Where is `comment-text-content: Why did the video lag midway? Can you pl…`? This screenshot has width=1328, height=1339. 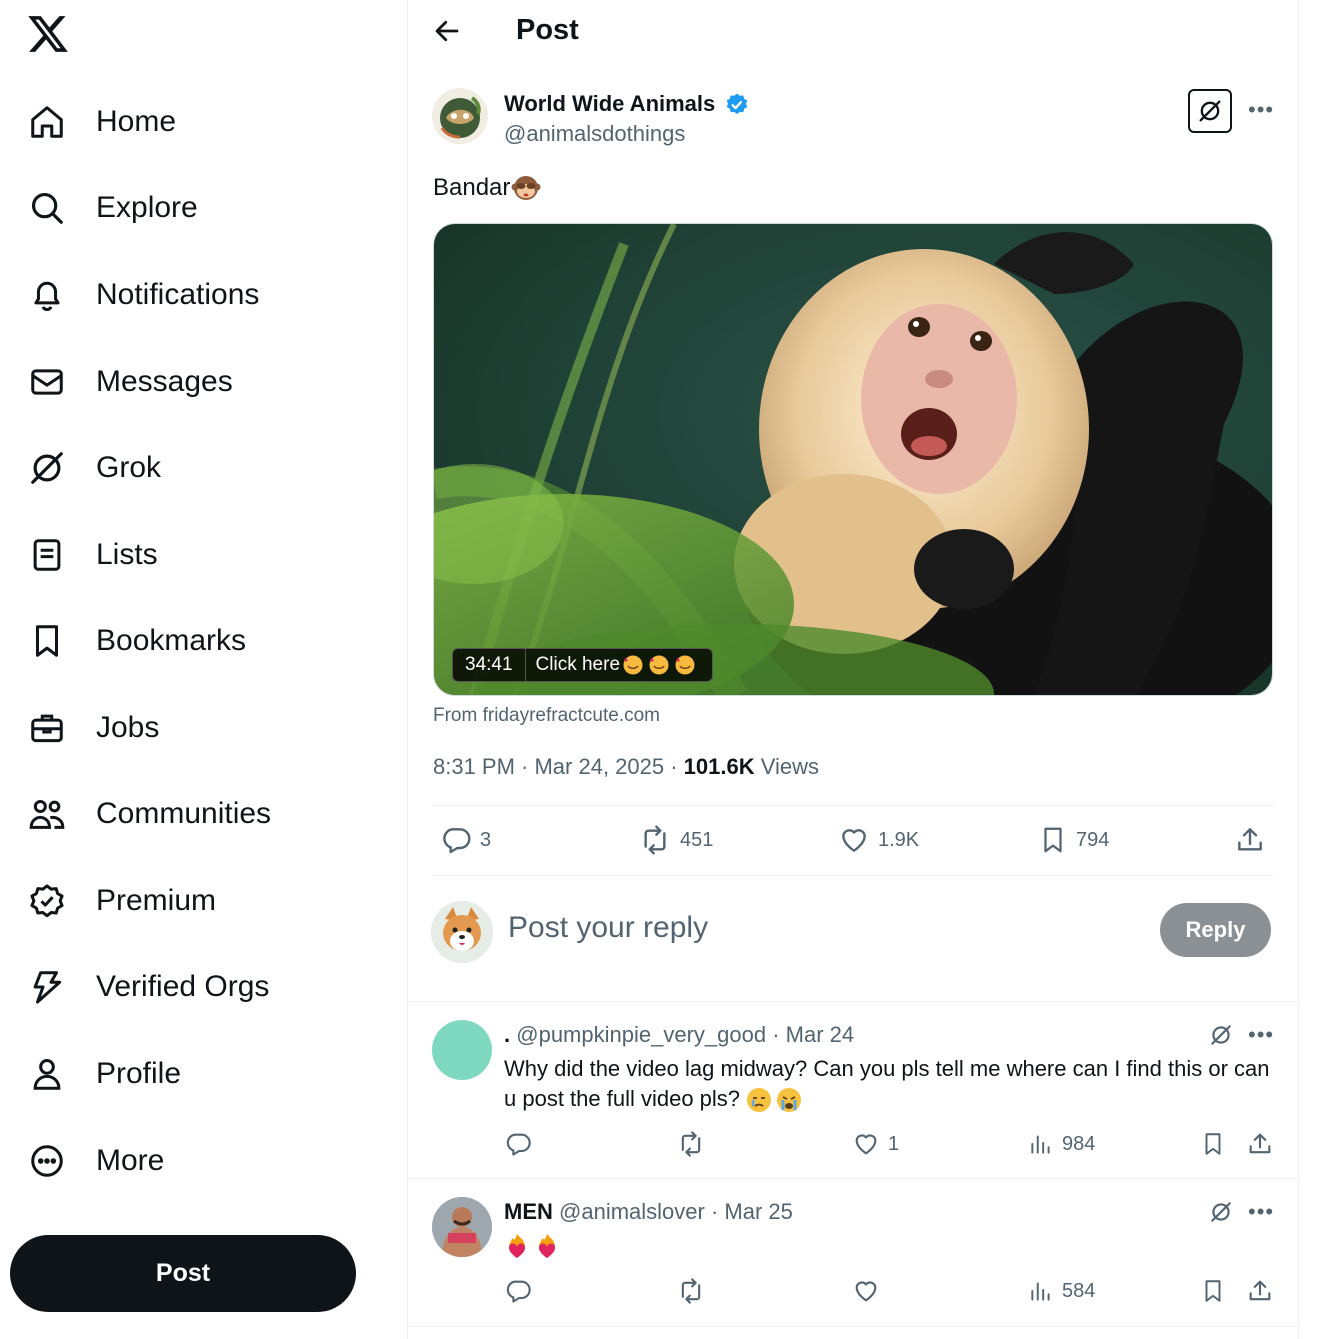 comment-text-content: Why did the video lag midway? Can you pl… is located at coordinates (887, 1083).